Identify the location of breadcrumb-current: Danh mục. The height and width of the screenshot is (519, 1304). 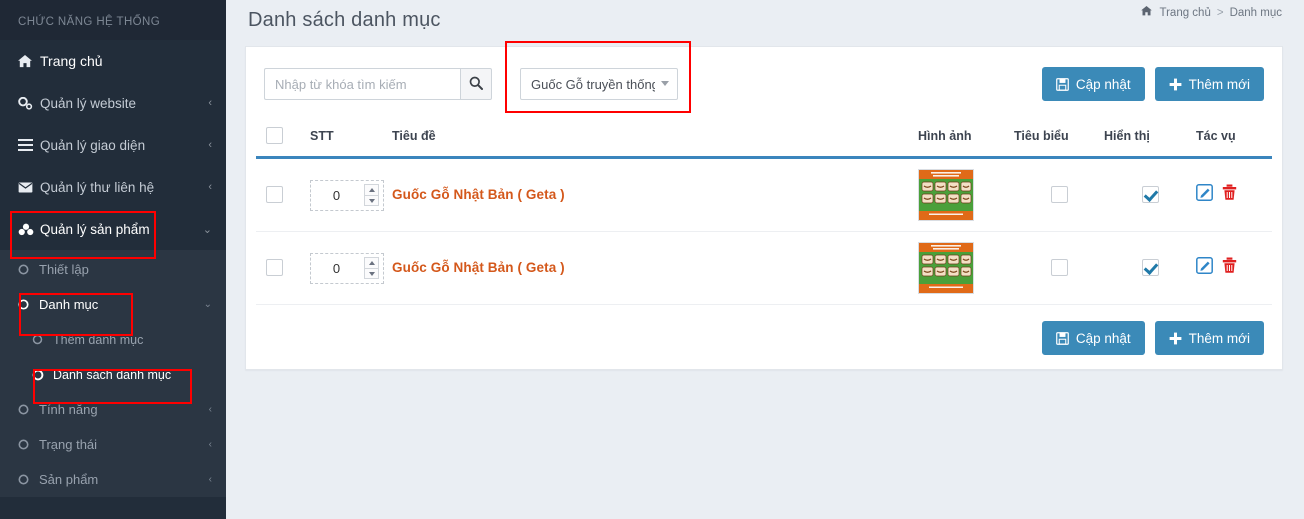
(1255, 12).